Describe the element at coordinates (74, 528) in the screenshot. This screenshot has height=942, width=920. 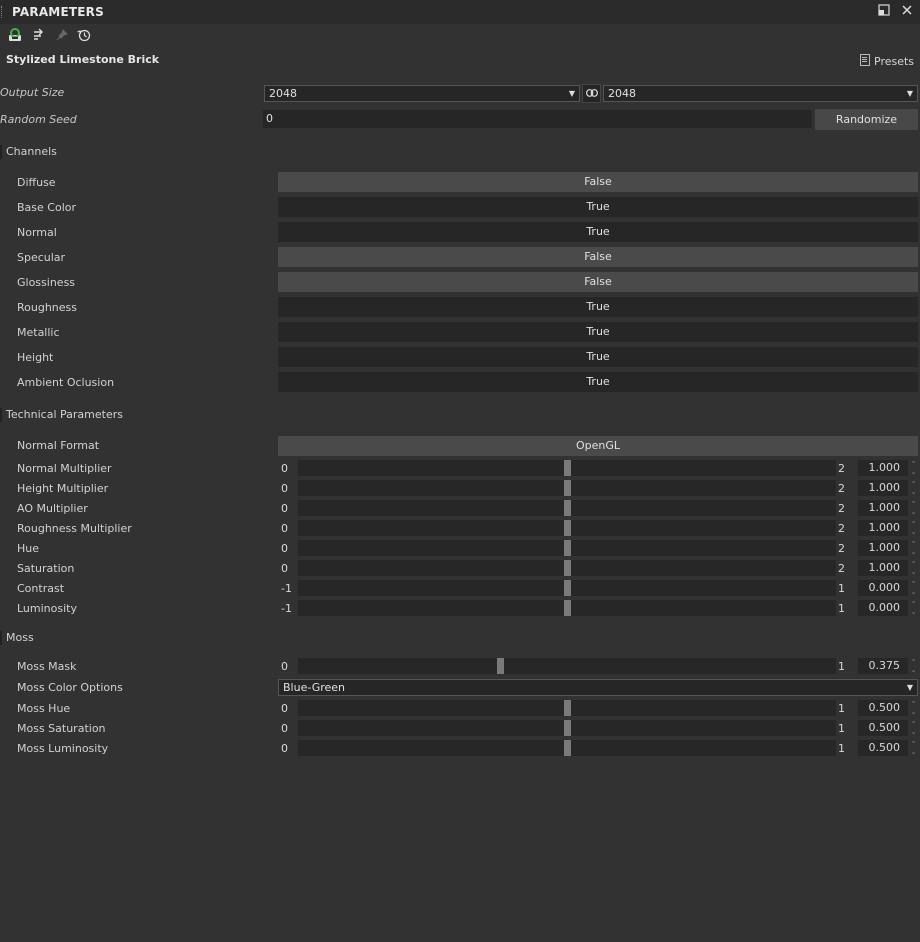
I see `slider-label: Roughness Multiplier` at that location.